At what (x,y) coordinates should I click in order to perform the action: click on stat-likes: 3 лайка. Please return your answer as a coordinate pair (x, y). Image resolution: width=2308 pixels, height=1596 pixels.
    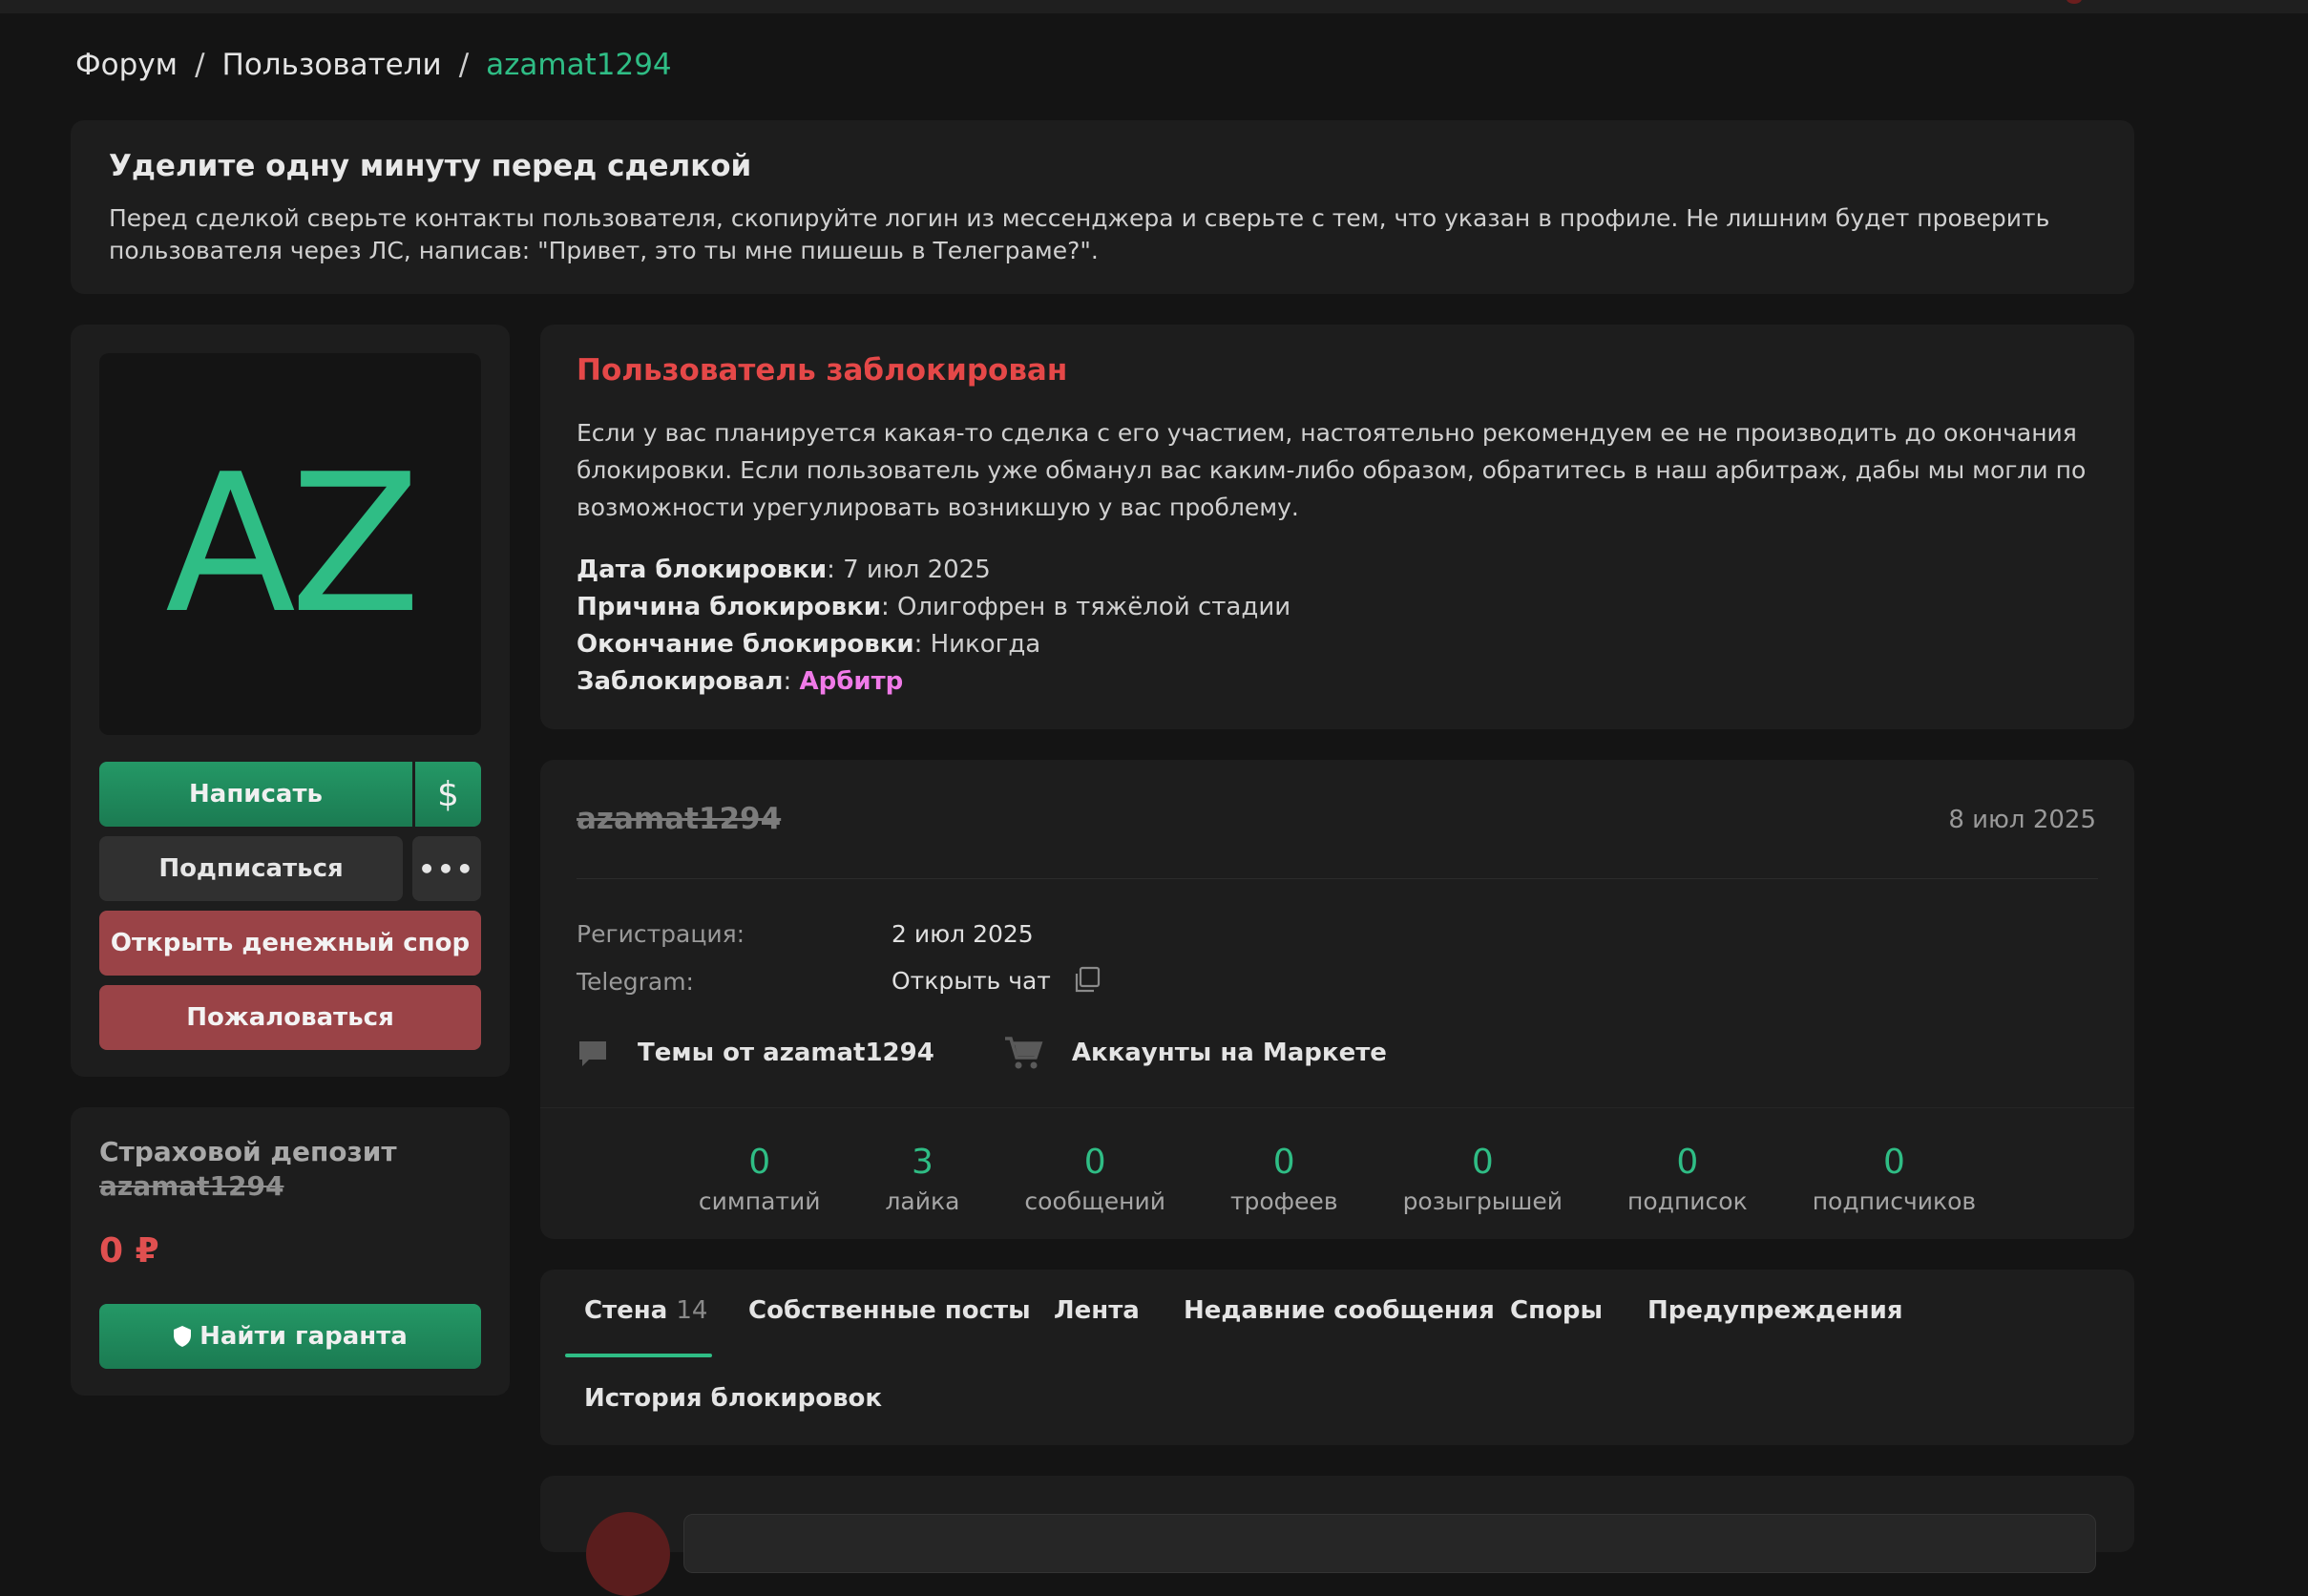
    Looking at the image, I should click on (922, 1179).